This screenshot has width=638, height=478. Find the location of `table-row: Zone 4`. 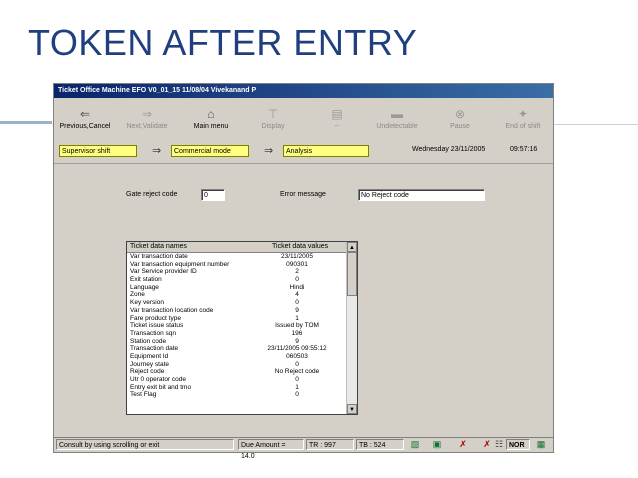

table-row: Zone 4 is located at coordinates (237, 295).